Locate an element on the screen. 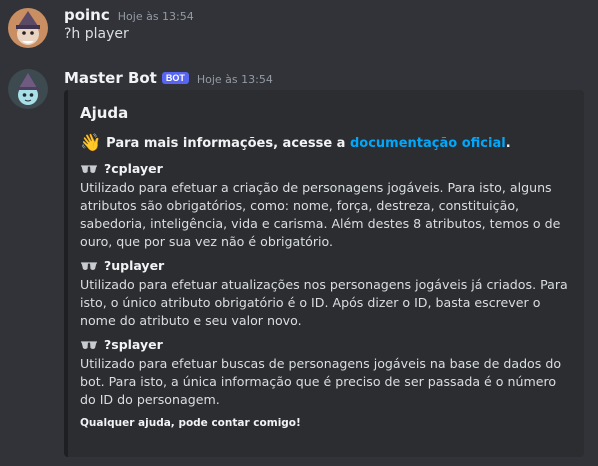  avatar-poinc is located at coordinates (28, 28).